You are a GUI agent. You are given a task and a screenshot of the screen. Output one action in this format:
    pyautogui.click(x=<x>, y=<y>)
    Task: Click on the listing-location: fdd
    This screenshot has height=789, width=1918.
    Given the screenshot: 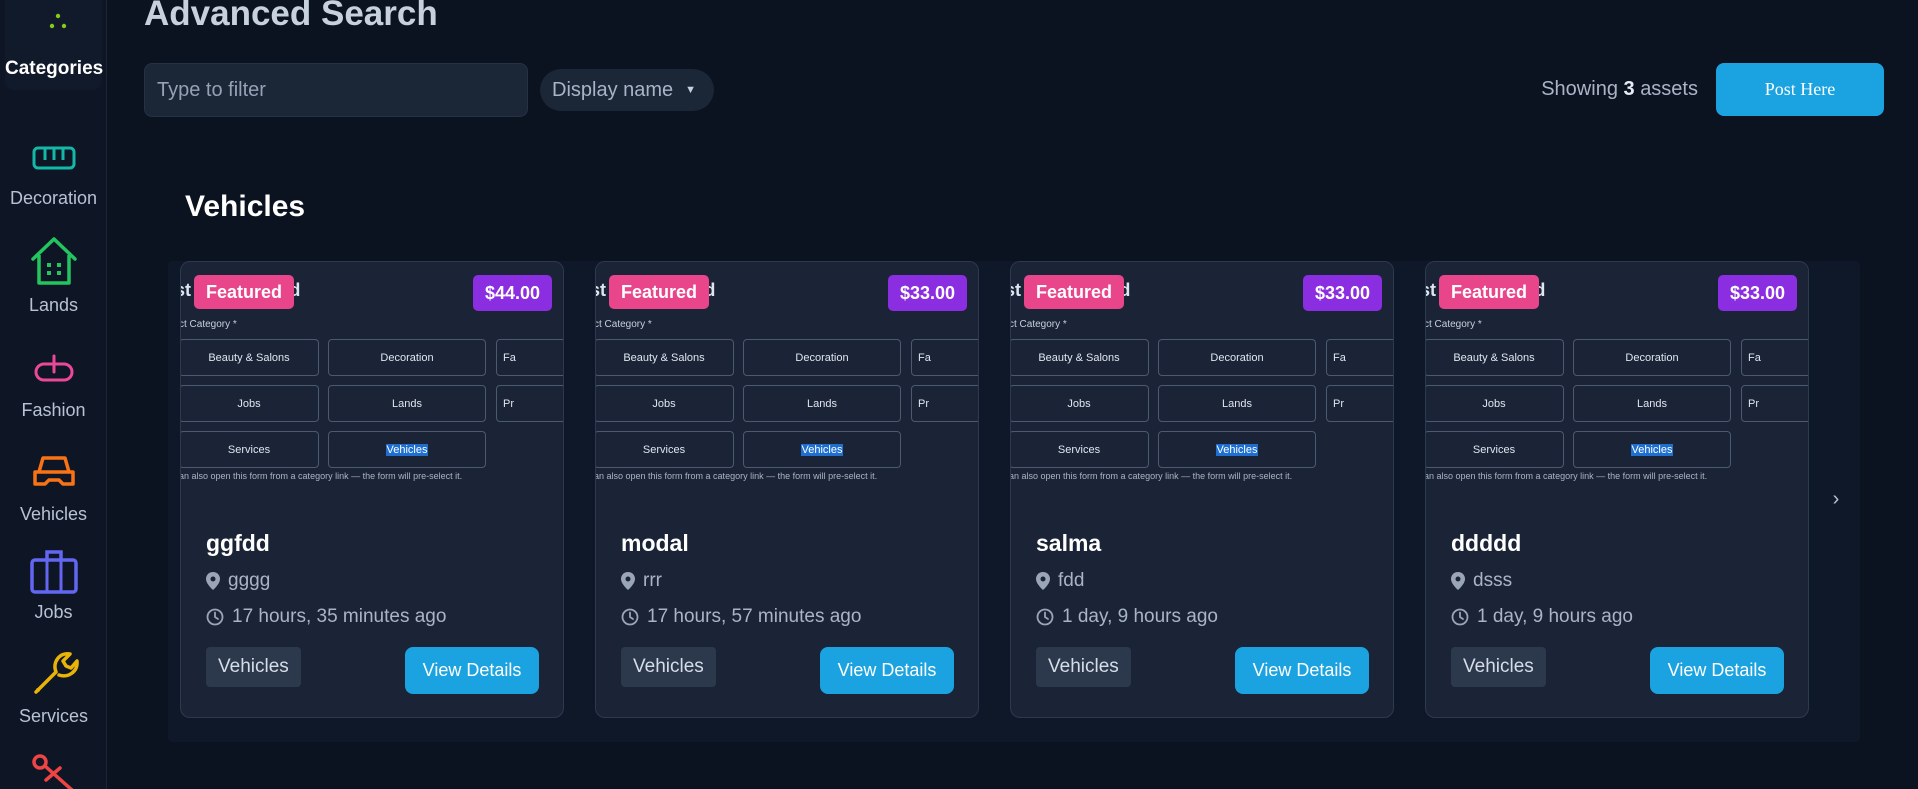 What is the action you would take?
    pyautogui.click(x=1060, y=581)
    